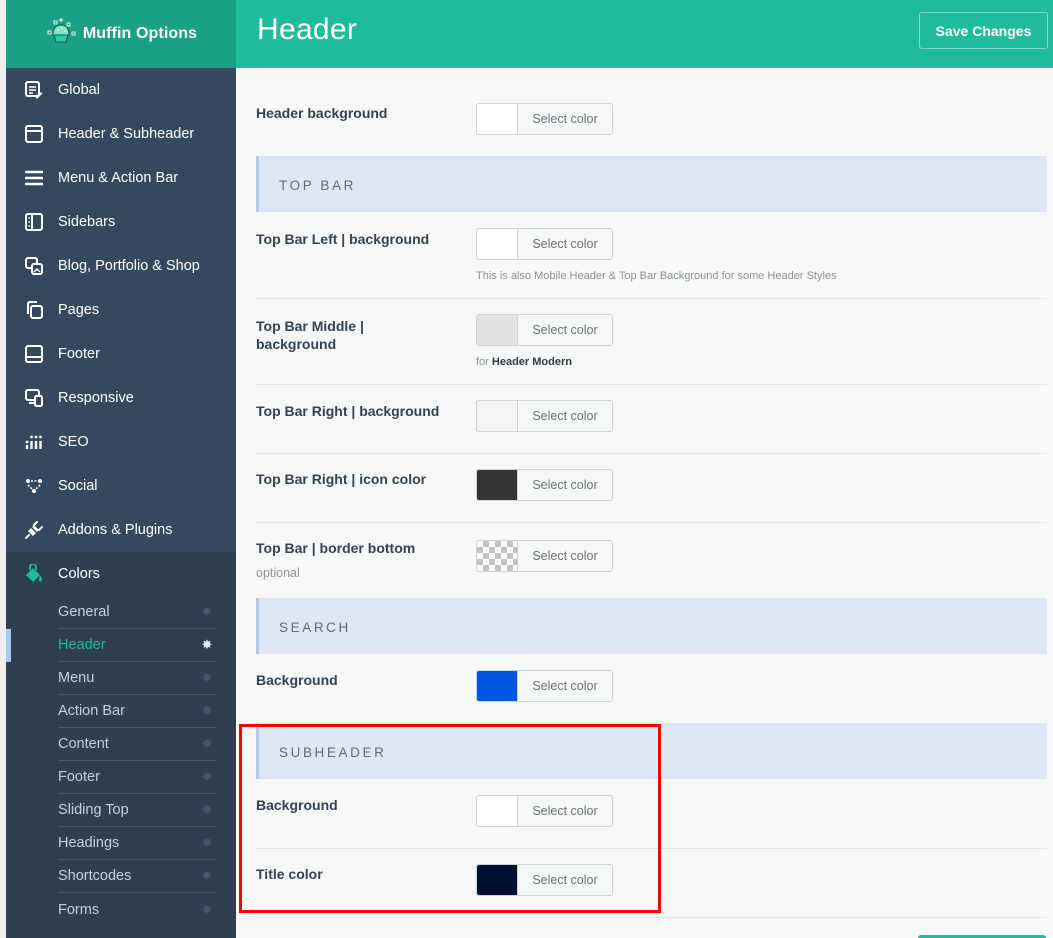 The height and width of the screenshot is (938, 1053). What do you see at coordinates (34, 222) in the screenshot?
I see `sidebar-layout-icon` at bounding box center [34, 222].